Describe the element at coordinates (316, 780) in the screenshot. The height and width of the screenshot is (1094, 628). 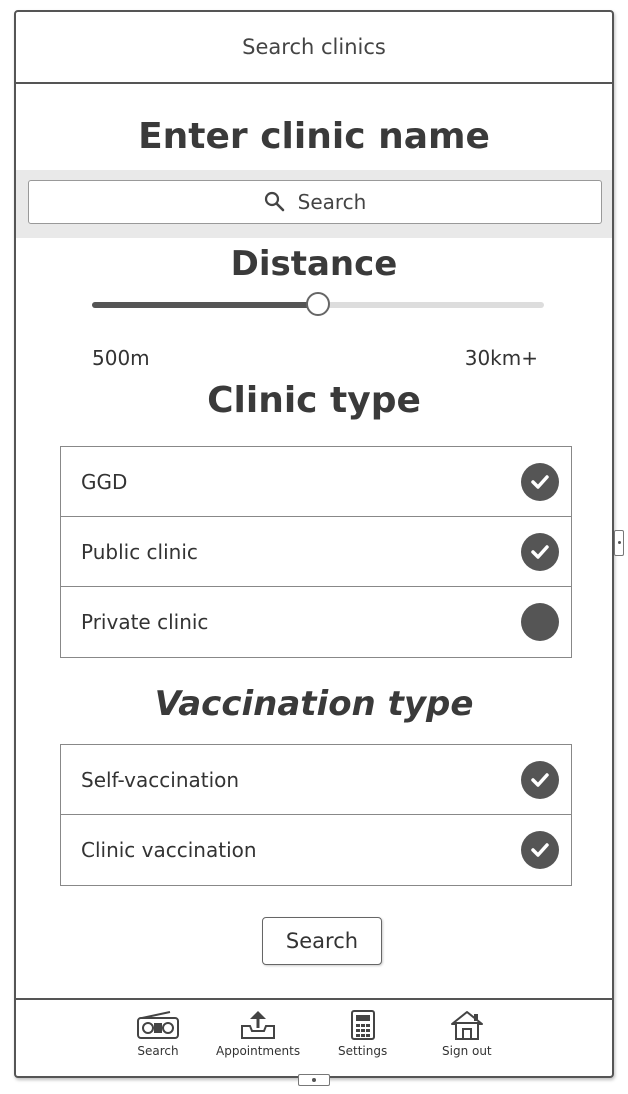
I see `vaccination-option-self: Self-vaccination` at that location.